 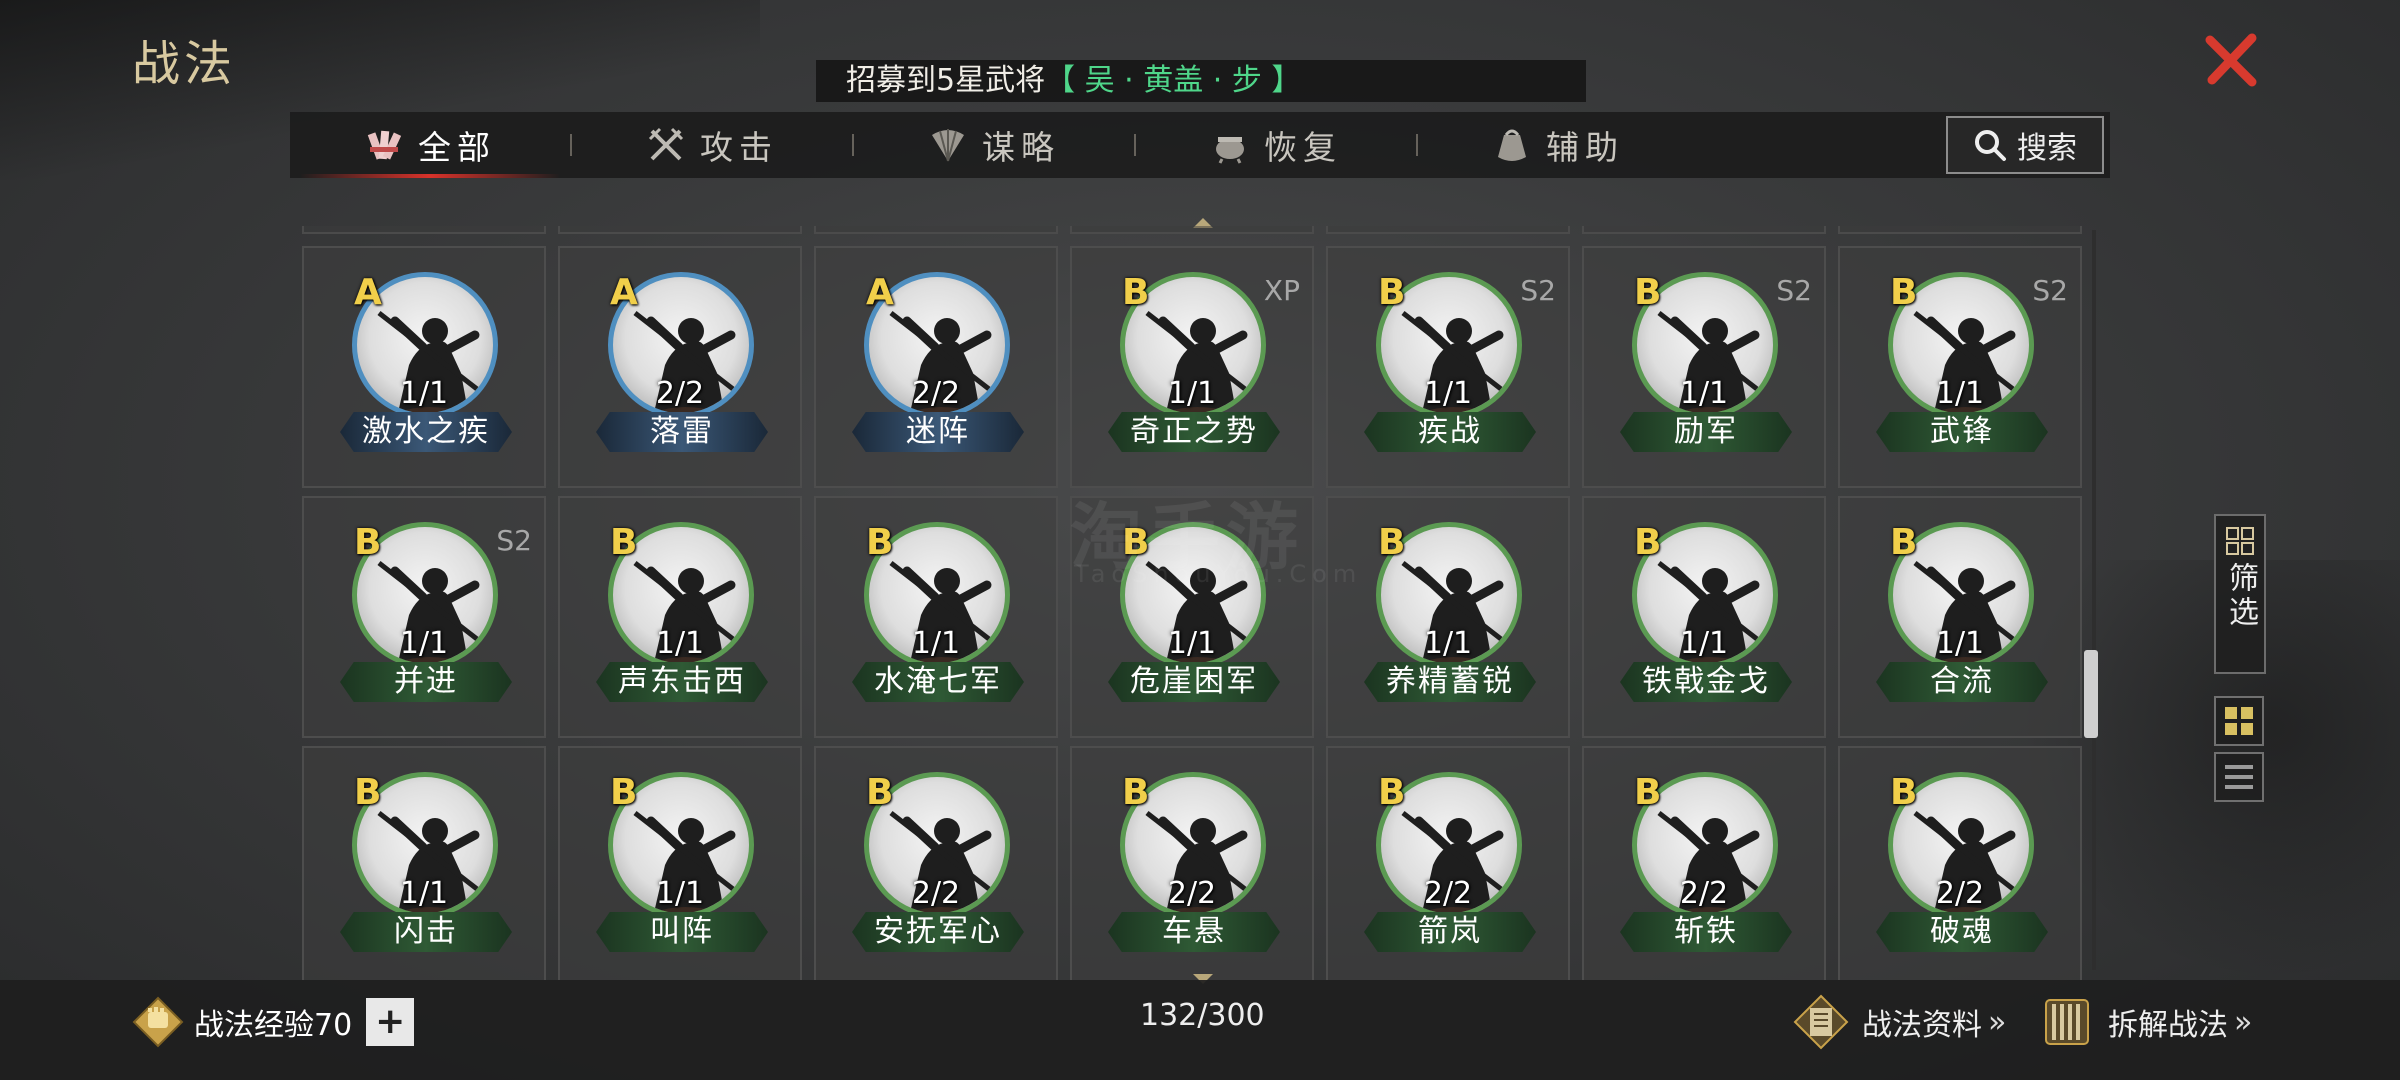 I want to click on tactic-card: A 2/2 迷阵, so click(x=936, y=367).